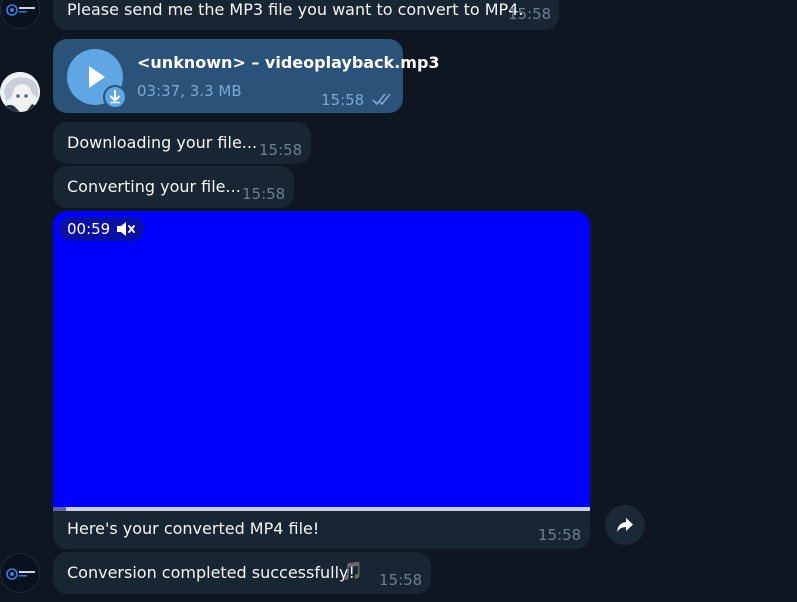 Image resolution: width=797 pixels, height=602 pixels. Describe the element at coordinates (60, 509) in the screenshot. I see `video-progress-fill` at that location.